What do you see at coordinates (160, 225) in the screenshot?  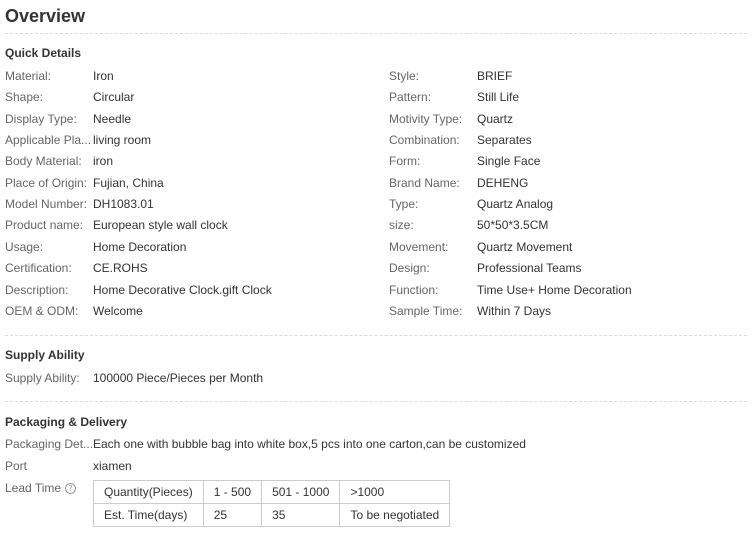 I see `detail-value: European style wall clock` at bounding box center [160, 225].